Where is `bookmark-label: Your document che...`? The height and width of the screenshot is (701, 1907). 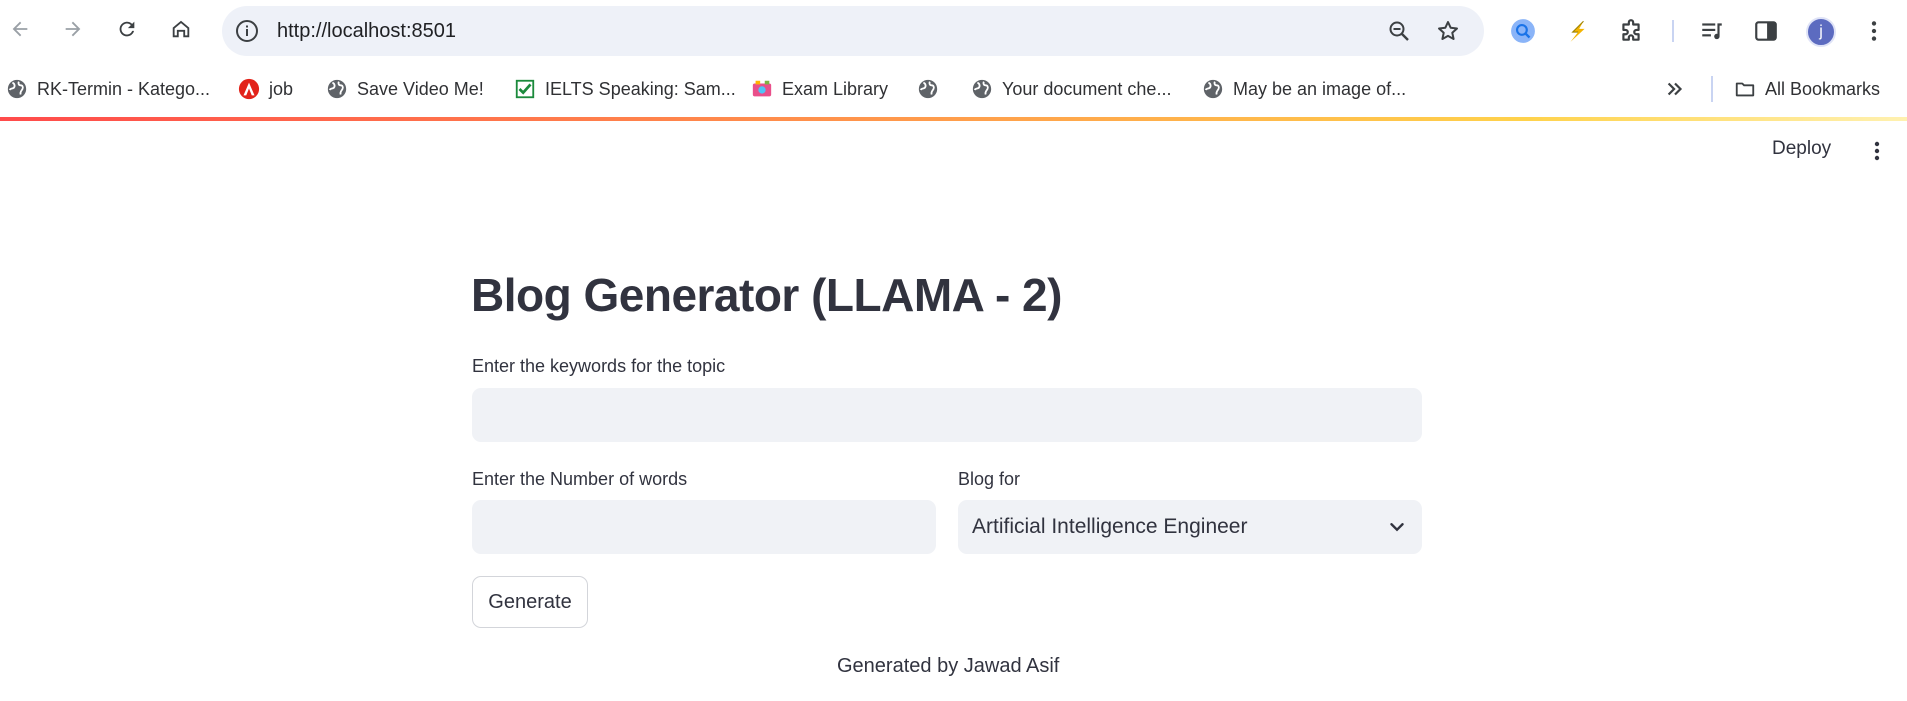
bookmark-label: Your document che... is located at coordinates (1087, 88).